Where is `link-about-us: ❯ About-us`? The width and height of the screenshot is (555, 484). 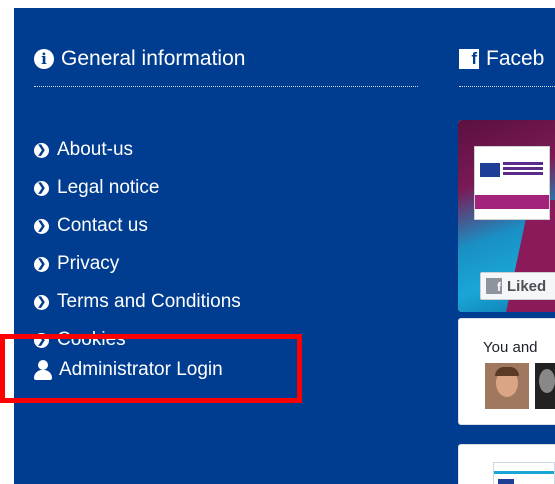
link-about-us: ❯ About-us is located at coordinates (137, 150).